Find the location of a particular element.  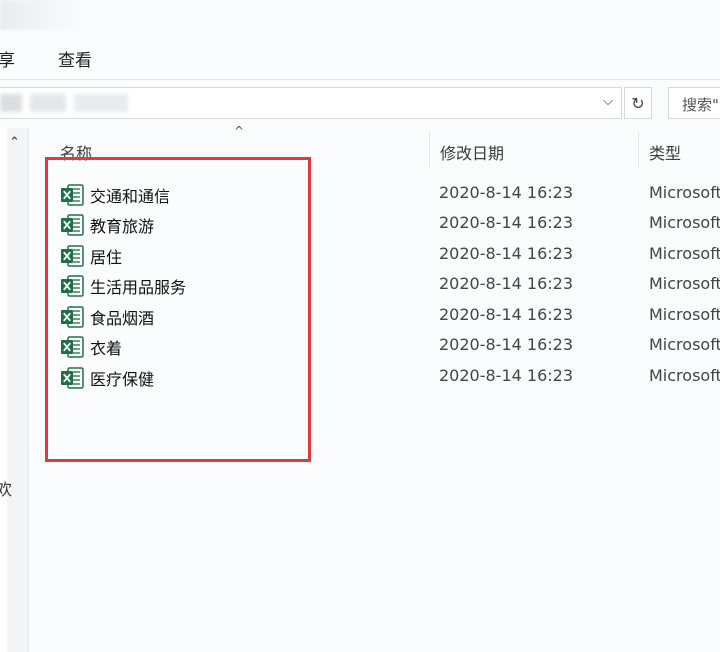

scroll-up-icon: ⌃ is located at coordinates (14, 142).